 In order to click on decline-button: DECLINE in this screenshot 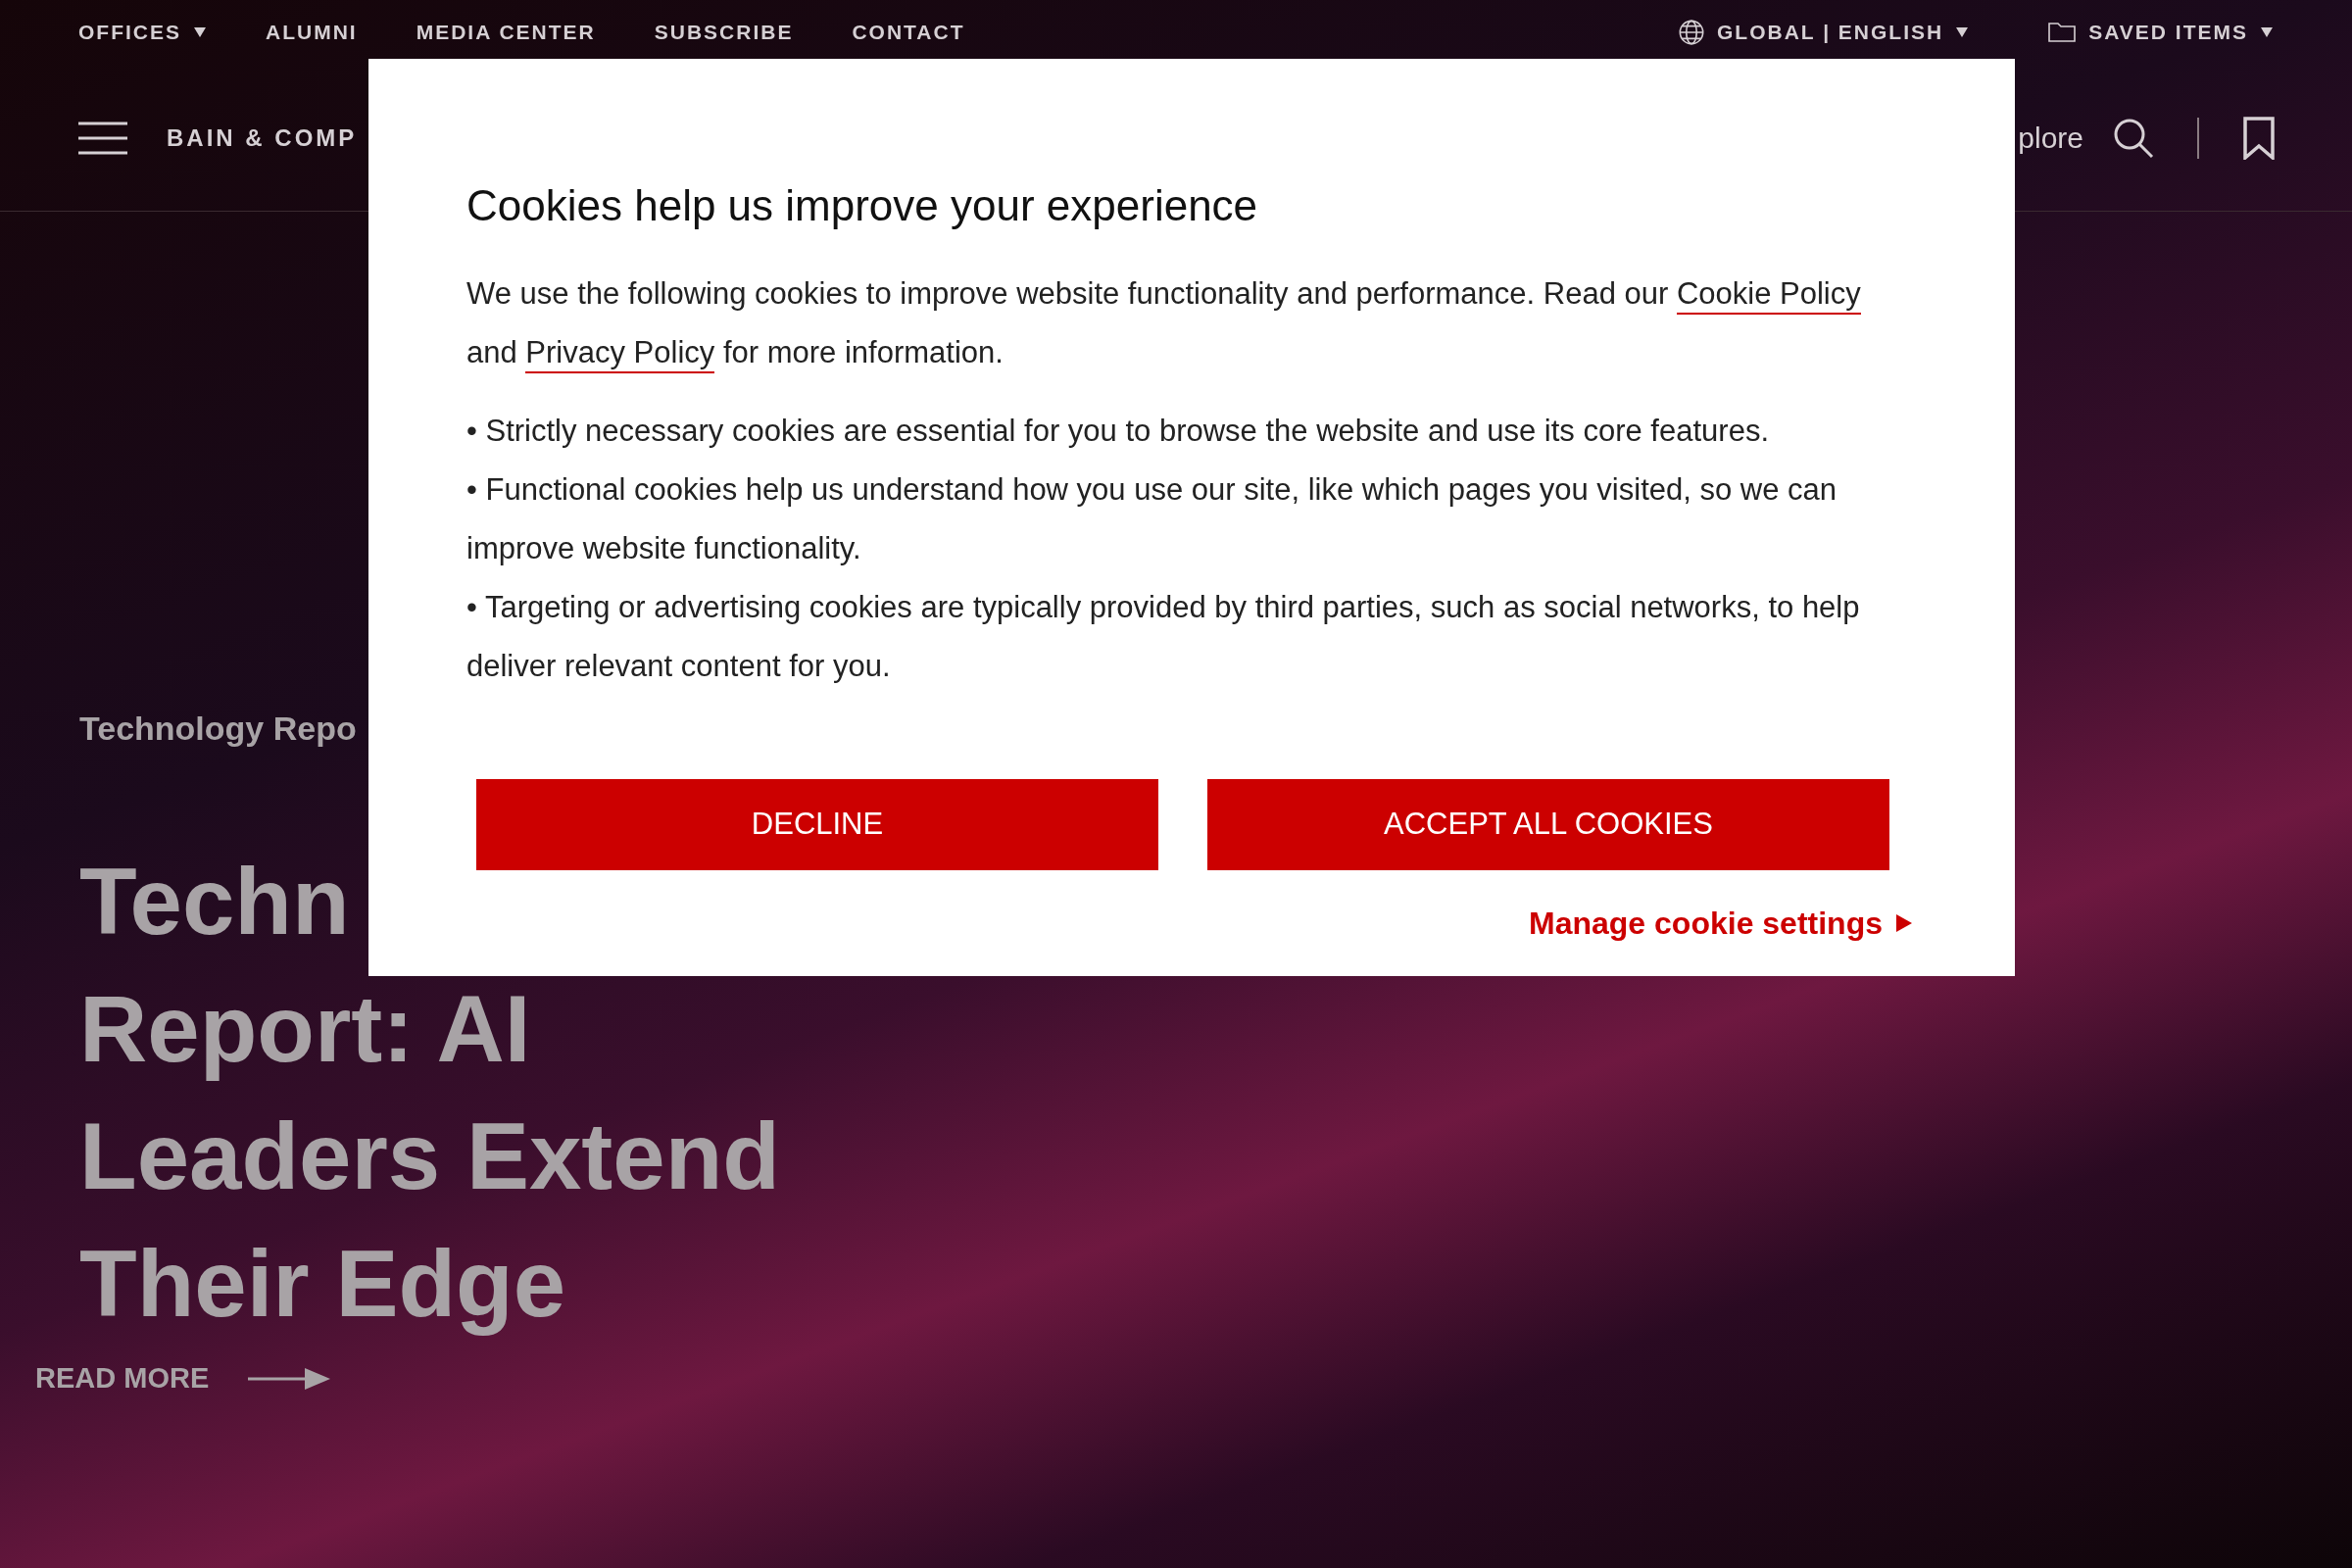, I will do `click(817, 824)`.